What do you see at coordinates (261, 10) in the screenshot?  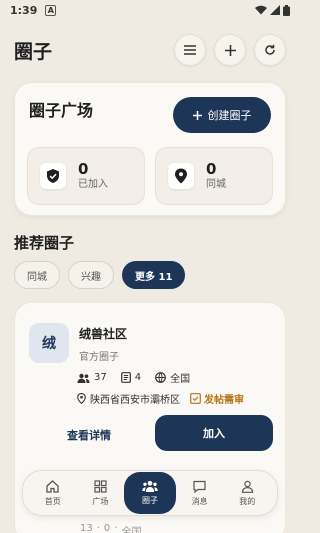 I see `wifi-icon` at bounding box center [261, 10].